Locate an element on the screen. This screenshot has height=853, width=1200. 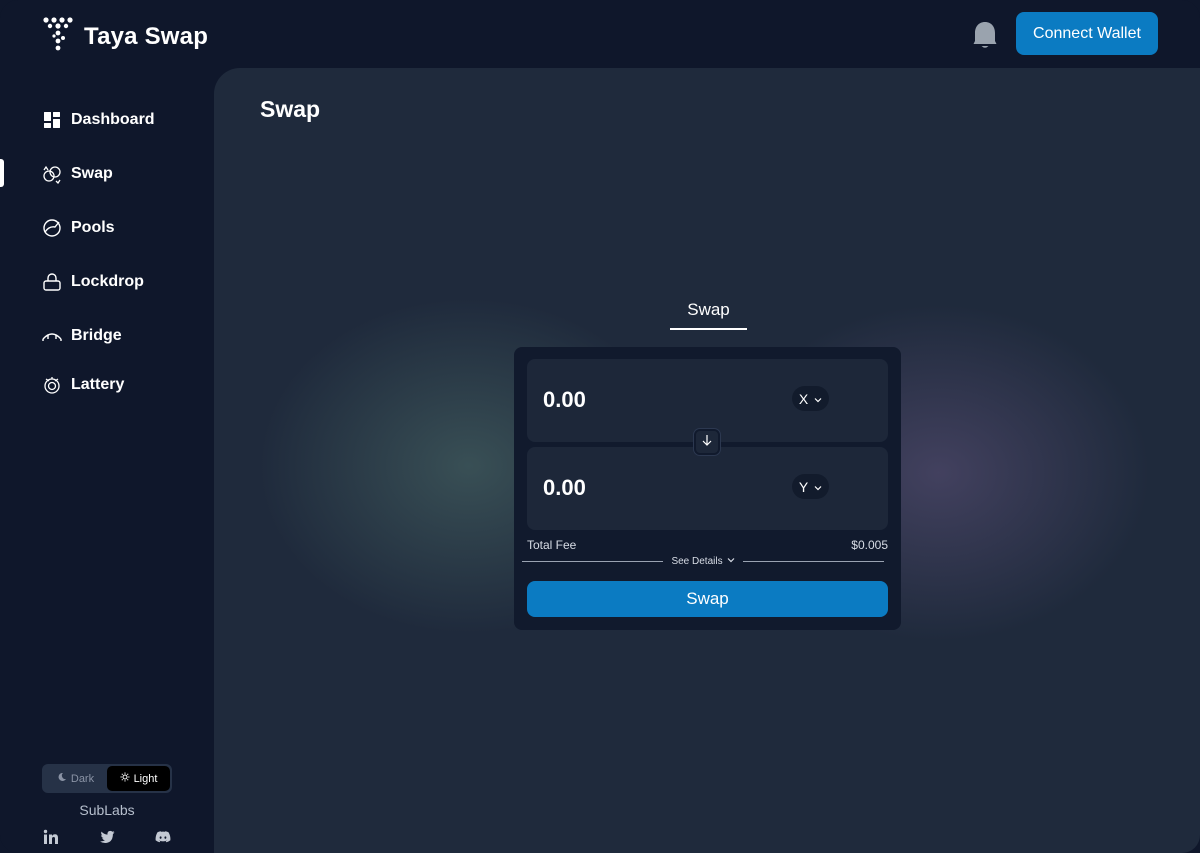
total-fee-value: $0.005 is located at coordinates (869, 545).